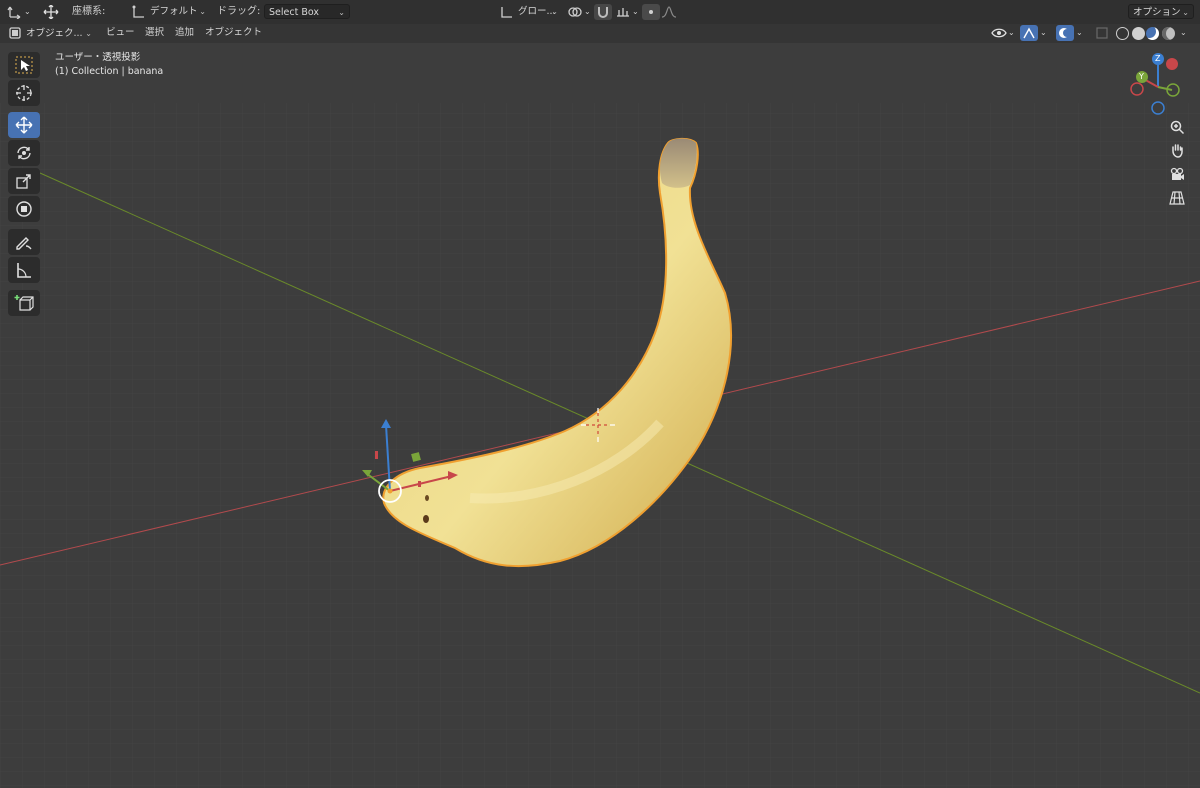 This screenshot has width=1200, height=788. Describe the element at coordinates (24, 65) in the screenshot. I see `select-box-tool` at that location.